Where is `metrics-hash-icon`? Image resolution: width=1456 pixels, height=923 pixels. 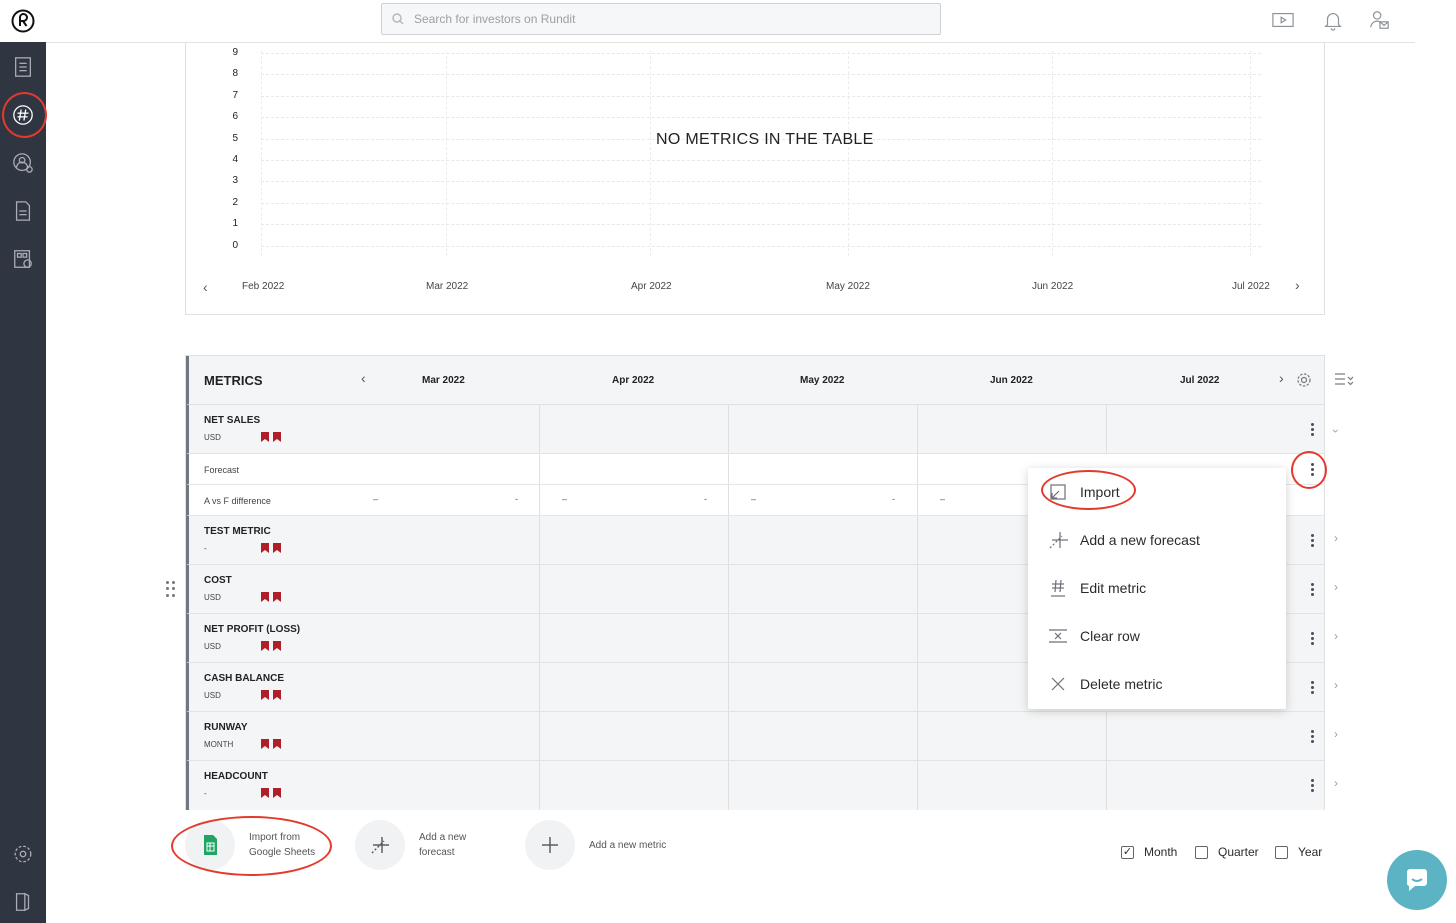 metrics-hash-icon is located at coordinates (23, 115).